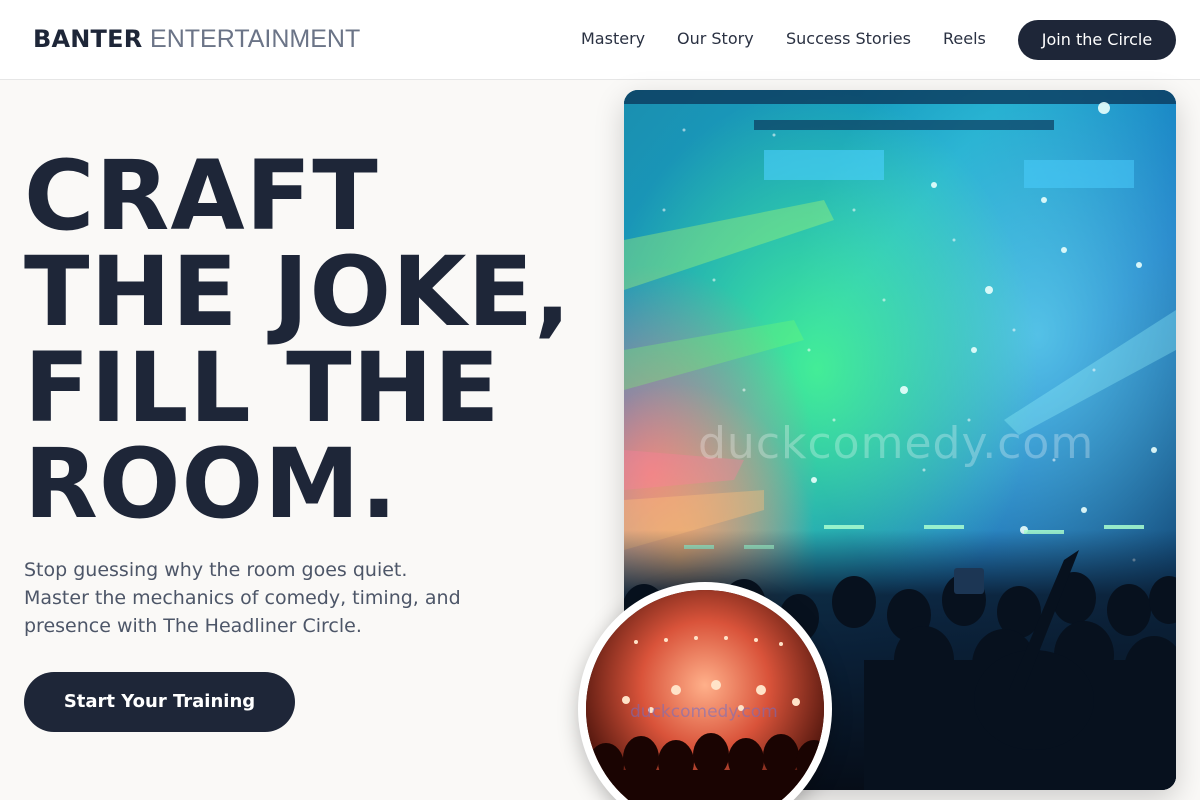 The image size is (1200, 800). What do you see at coordinates (159, 702) in the screenshot?
I see `start-training-button: Start Your Training` at bounding box center [159, 702].